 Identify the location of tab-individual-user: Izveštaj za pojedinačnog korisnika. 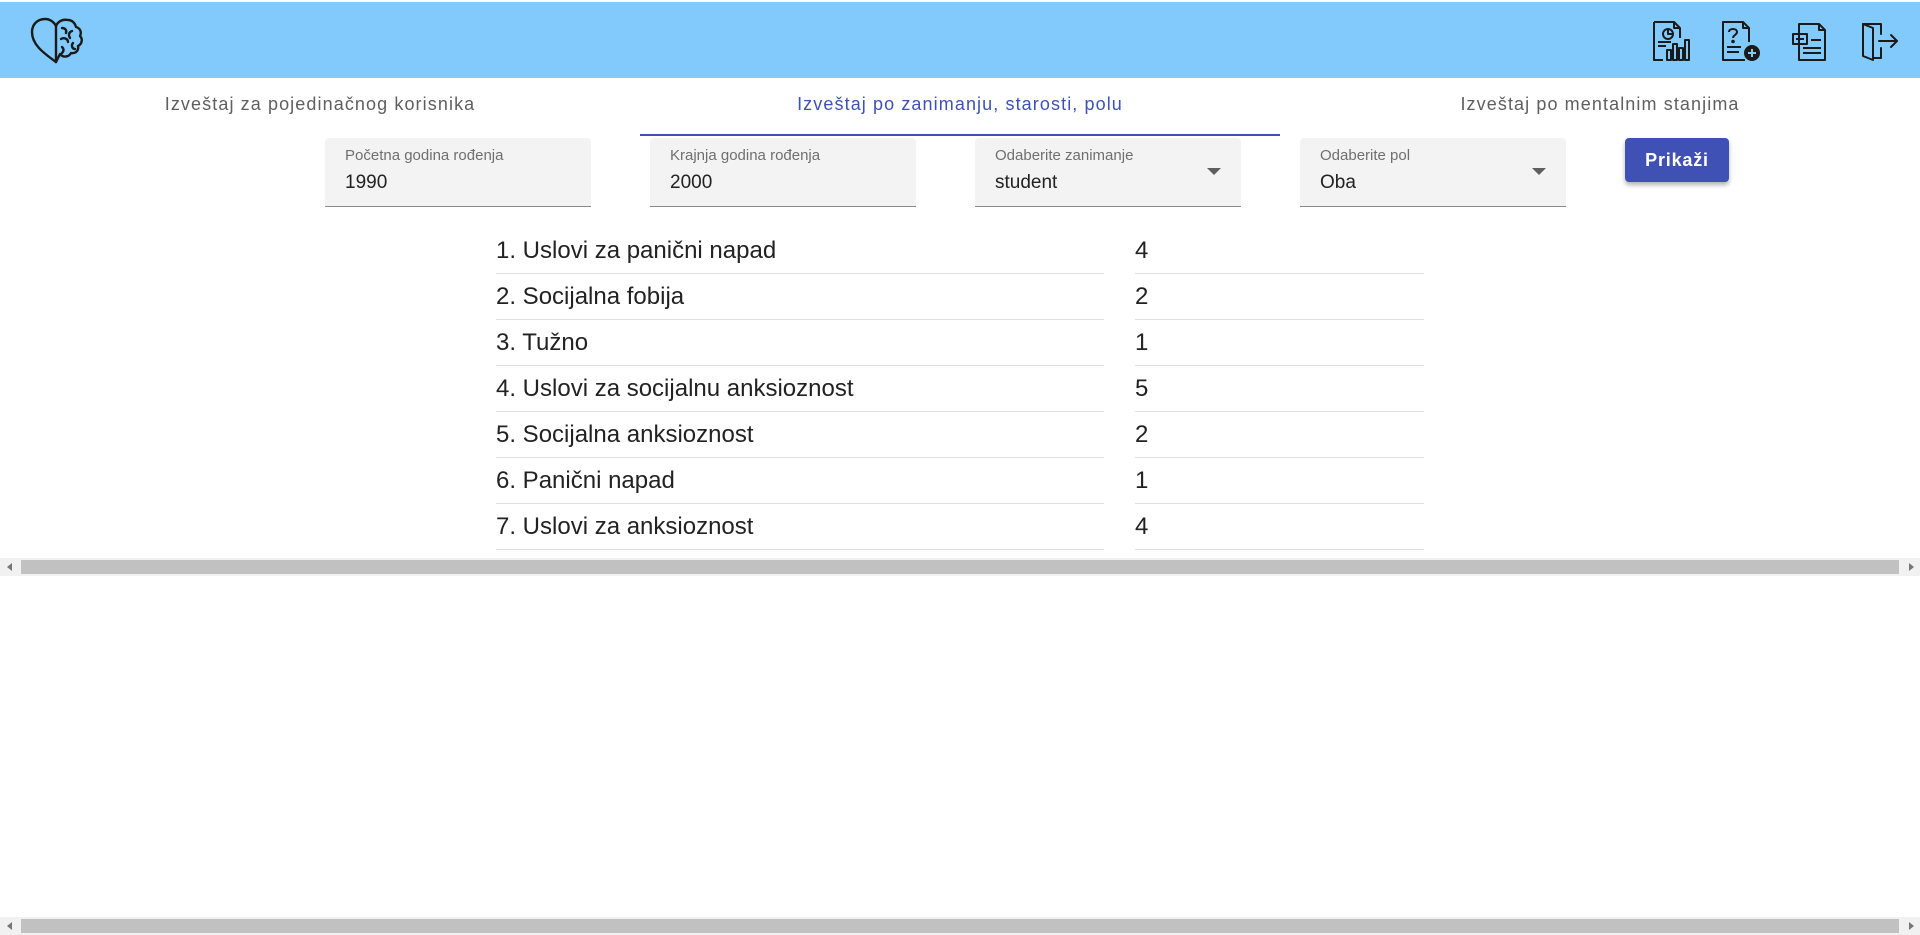
(320, 107).